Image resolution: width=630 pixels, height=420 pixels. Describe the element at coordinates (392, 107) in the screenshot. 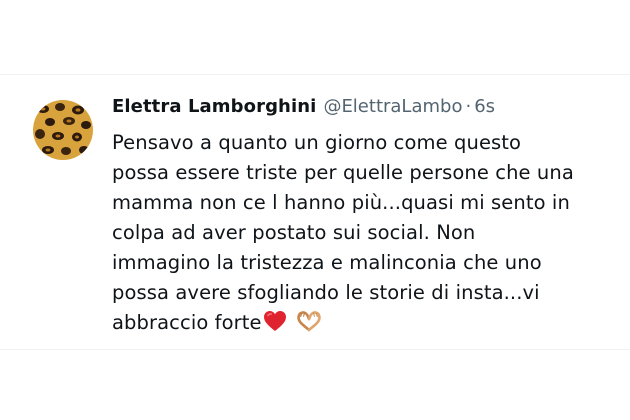

I see `user-handle: @ElettraLambo` at that location.